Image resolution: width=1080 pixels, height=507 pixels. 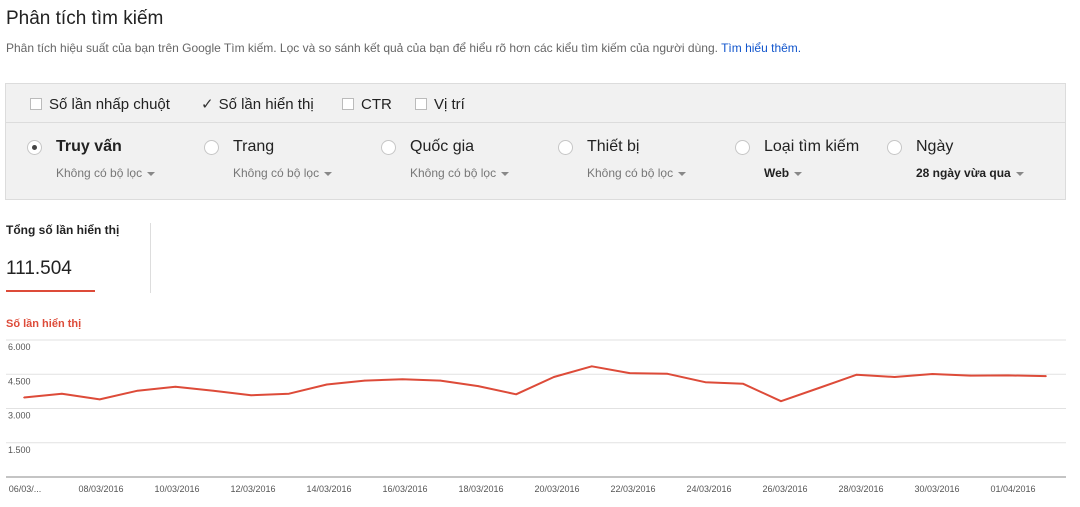 I want to click on metric-position-checkbox: Vị trí, so click(x=440, y=104).